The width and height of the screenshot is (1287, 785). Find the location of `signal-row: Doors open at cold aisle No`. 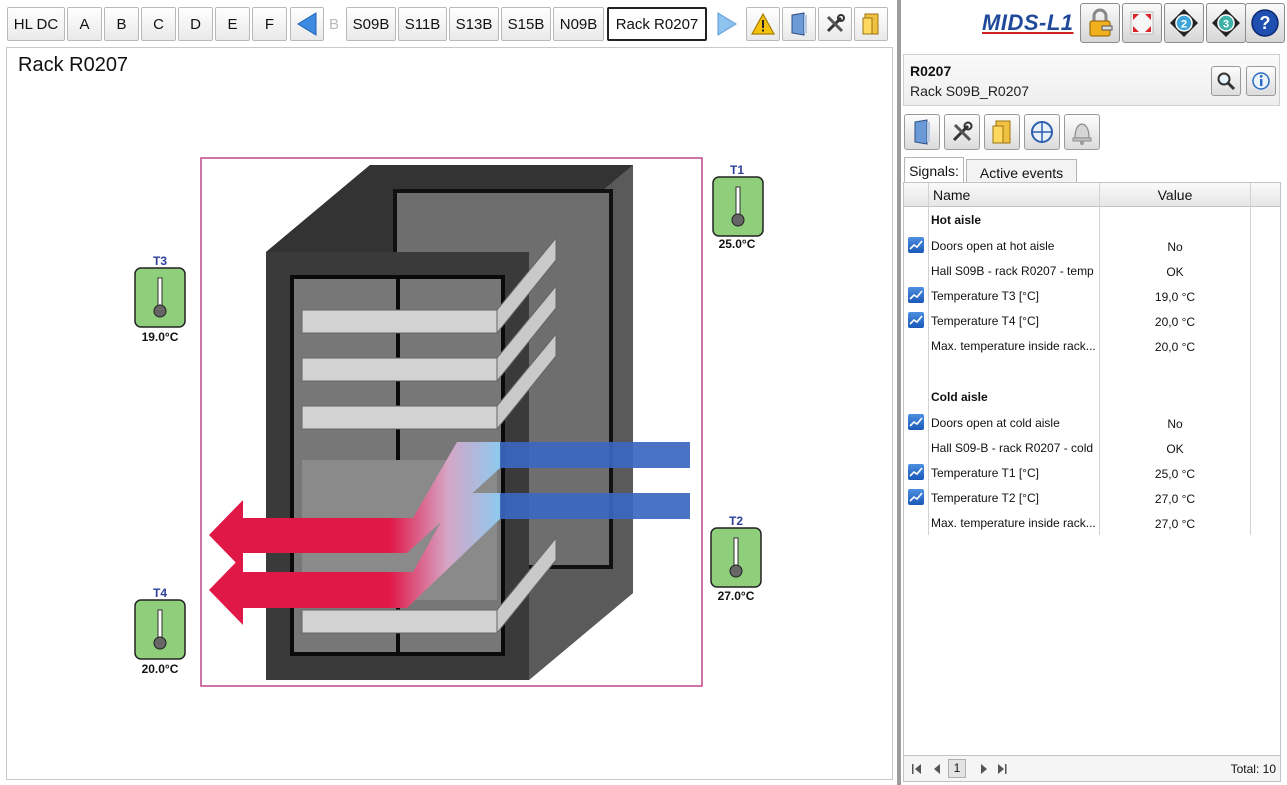

signal-row: Doors open at cold aisle No is located at coordinates (1092, 422).